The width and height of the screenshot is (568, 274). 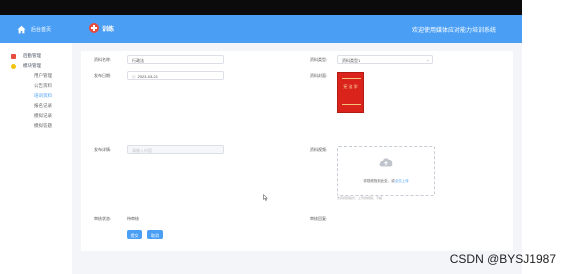 I want to click on sidebar-item-training: 培训资料, so click(x=36, y=96).